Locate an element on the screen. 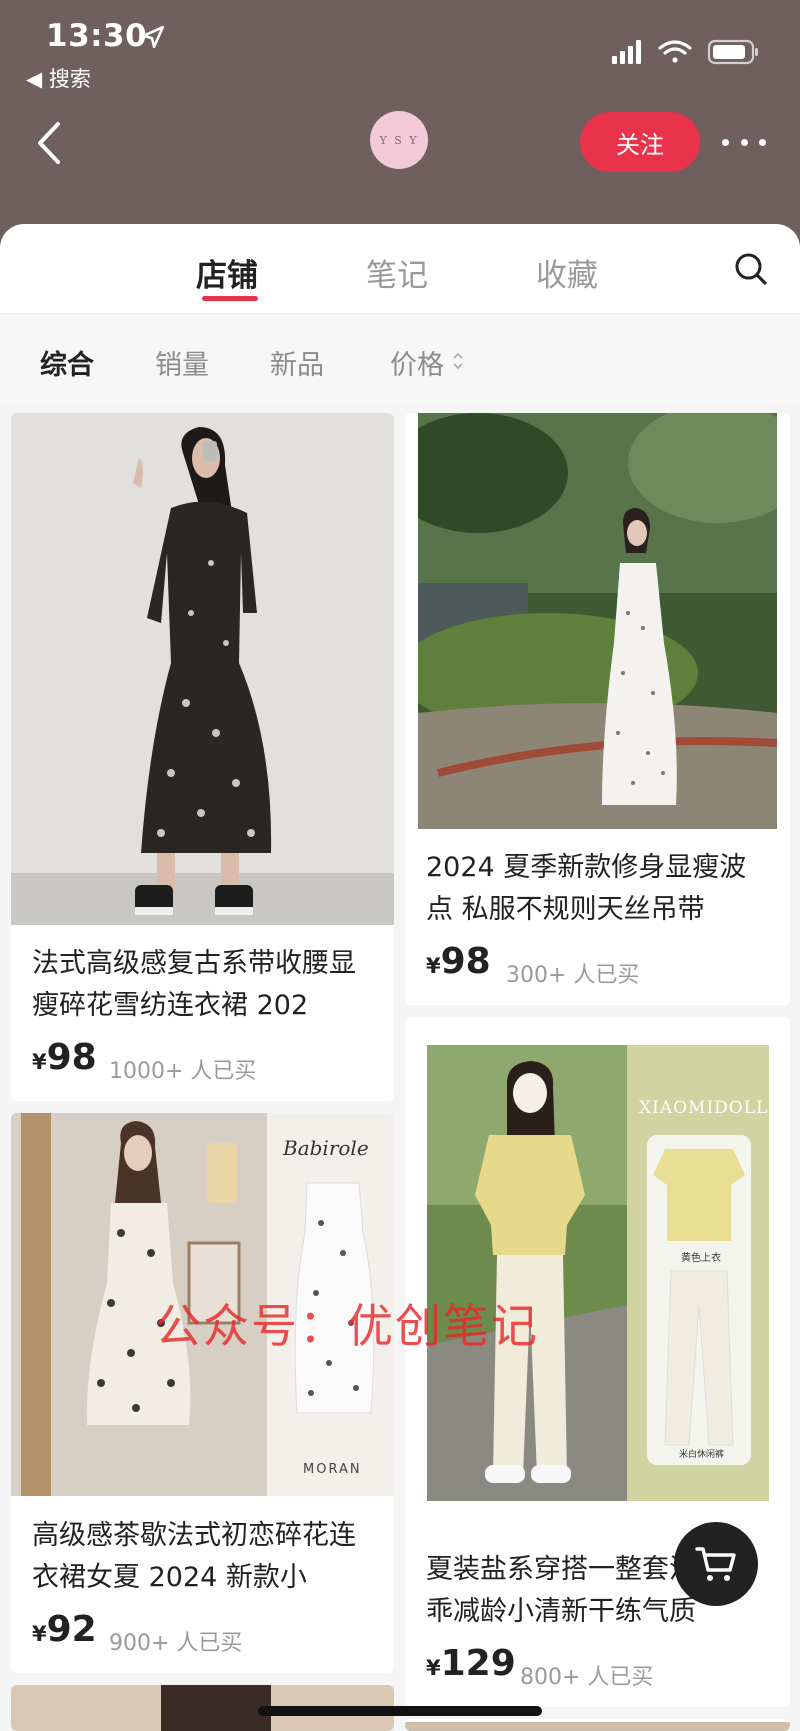 This screenshot has height=1731, width=800. back-to-app-label: 搜索 is located at coordinates (69, 79).